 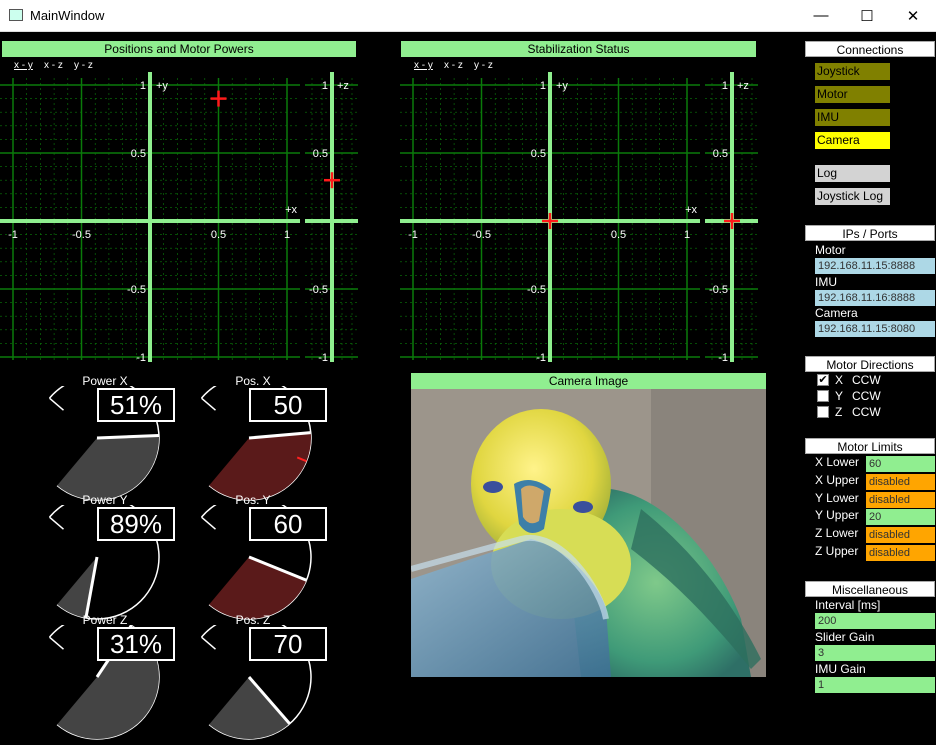 I want to click on positions-panel-title: Positions and Motor Powers, so click(x=179, y=49).